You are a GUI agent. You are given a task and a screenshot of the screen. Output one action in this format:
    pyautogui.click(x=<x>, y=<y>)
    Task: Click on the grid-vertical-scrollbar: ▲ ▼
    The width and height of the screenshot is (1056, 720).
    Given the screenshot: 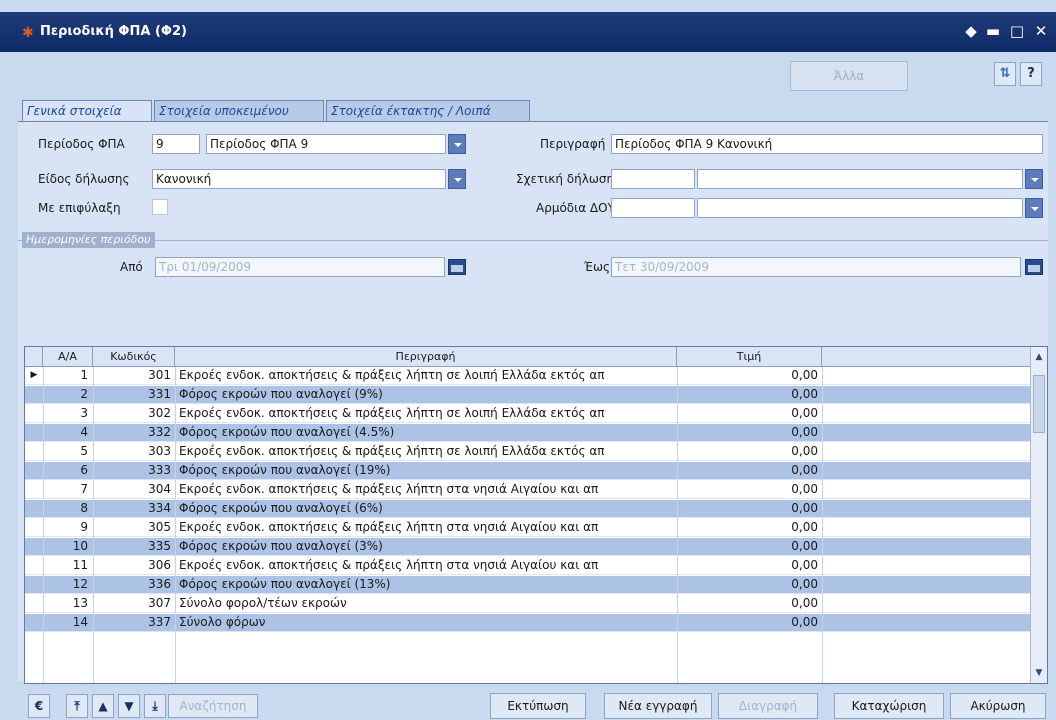 What is the action you would take?
    pyautogui.click(x=1038, y=515)
    